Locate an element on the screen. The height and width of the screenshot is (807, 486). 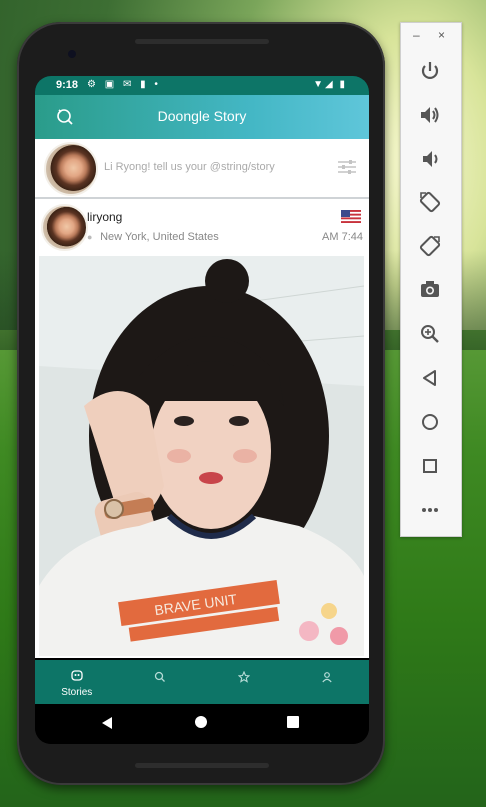
user-avatar is located at coordinates (71, 169).